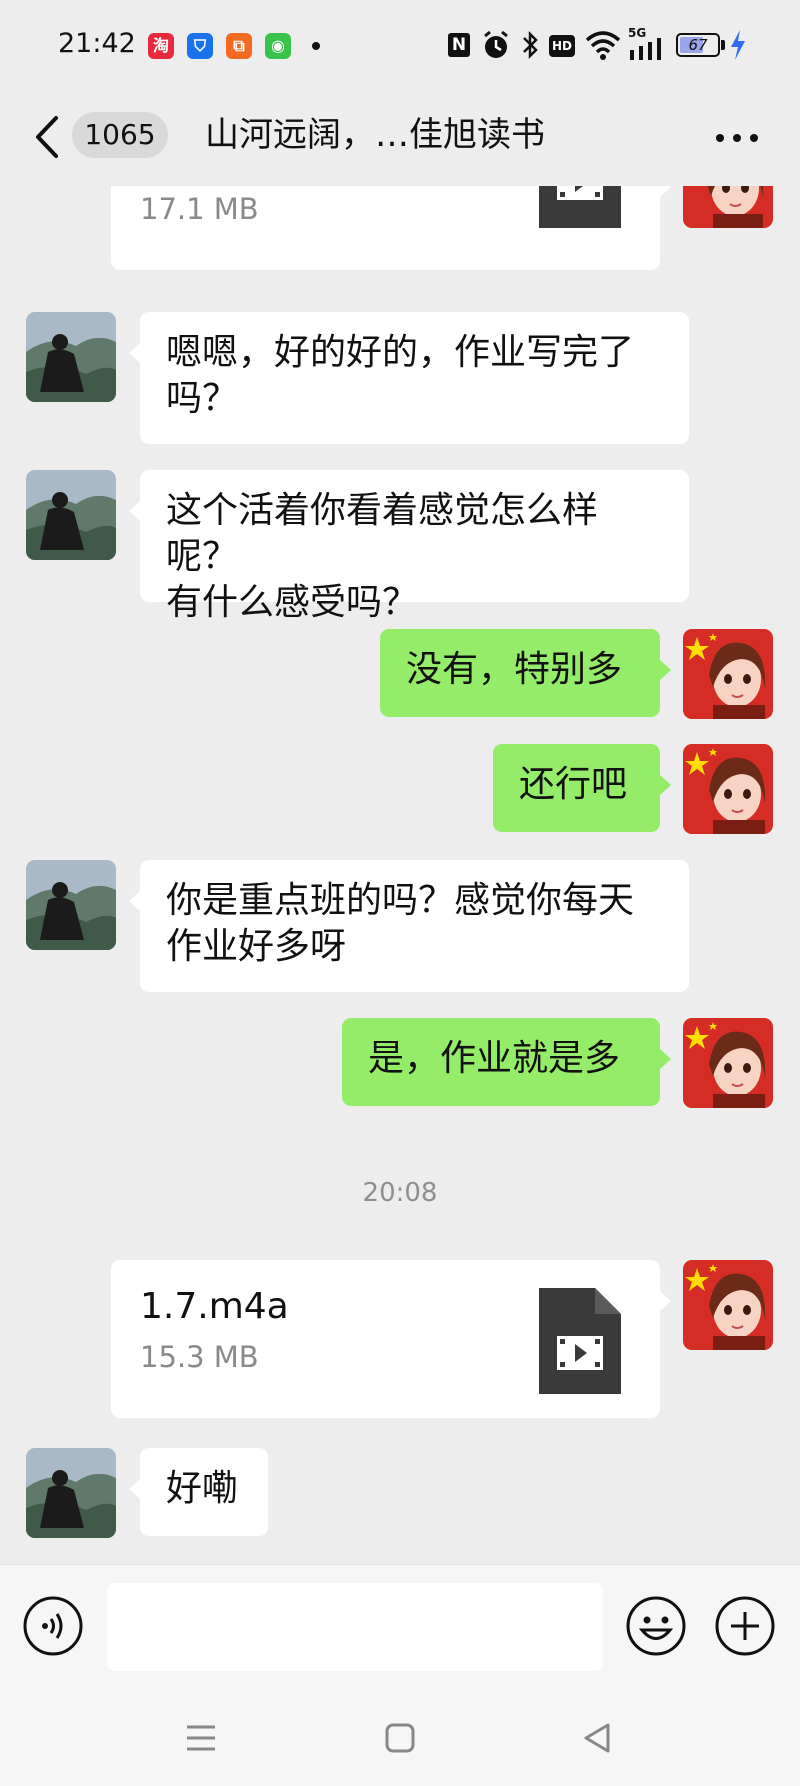 This screenshot has width=800, height=1786. What do you see at coordinates (355, 1627) in the screenshot?
I see `message-input` at bounding box center [355, 1627].